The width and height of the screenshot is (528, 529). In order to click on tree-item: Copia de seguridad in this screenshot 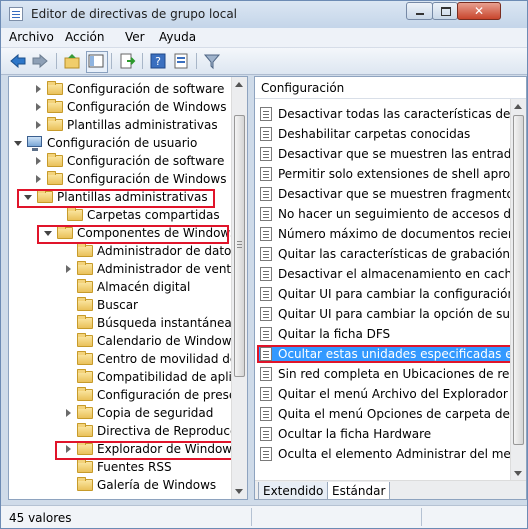, I will do `click(120, 413)`.